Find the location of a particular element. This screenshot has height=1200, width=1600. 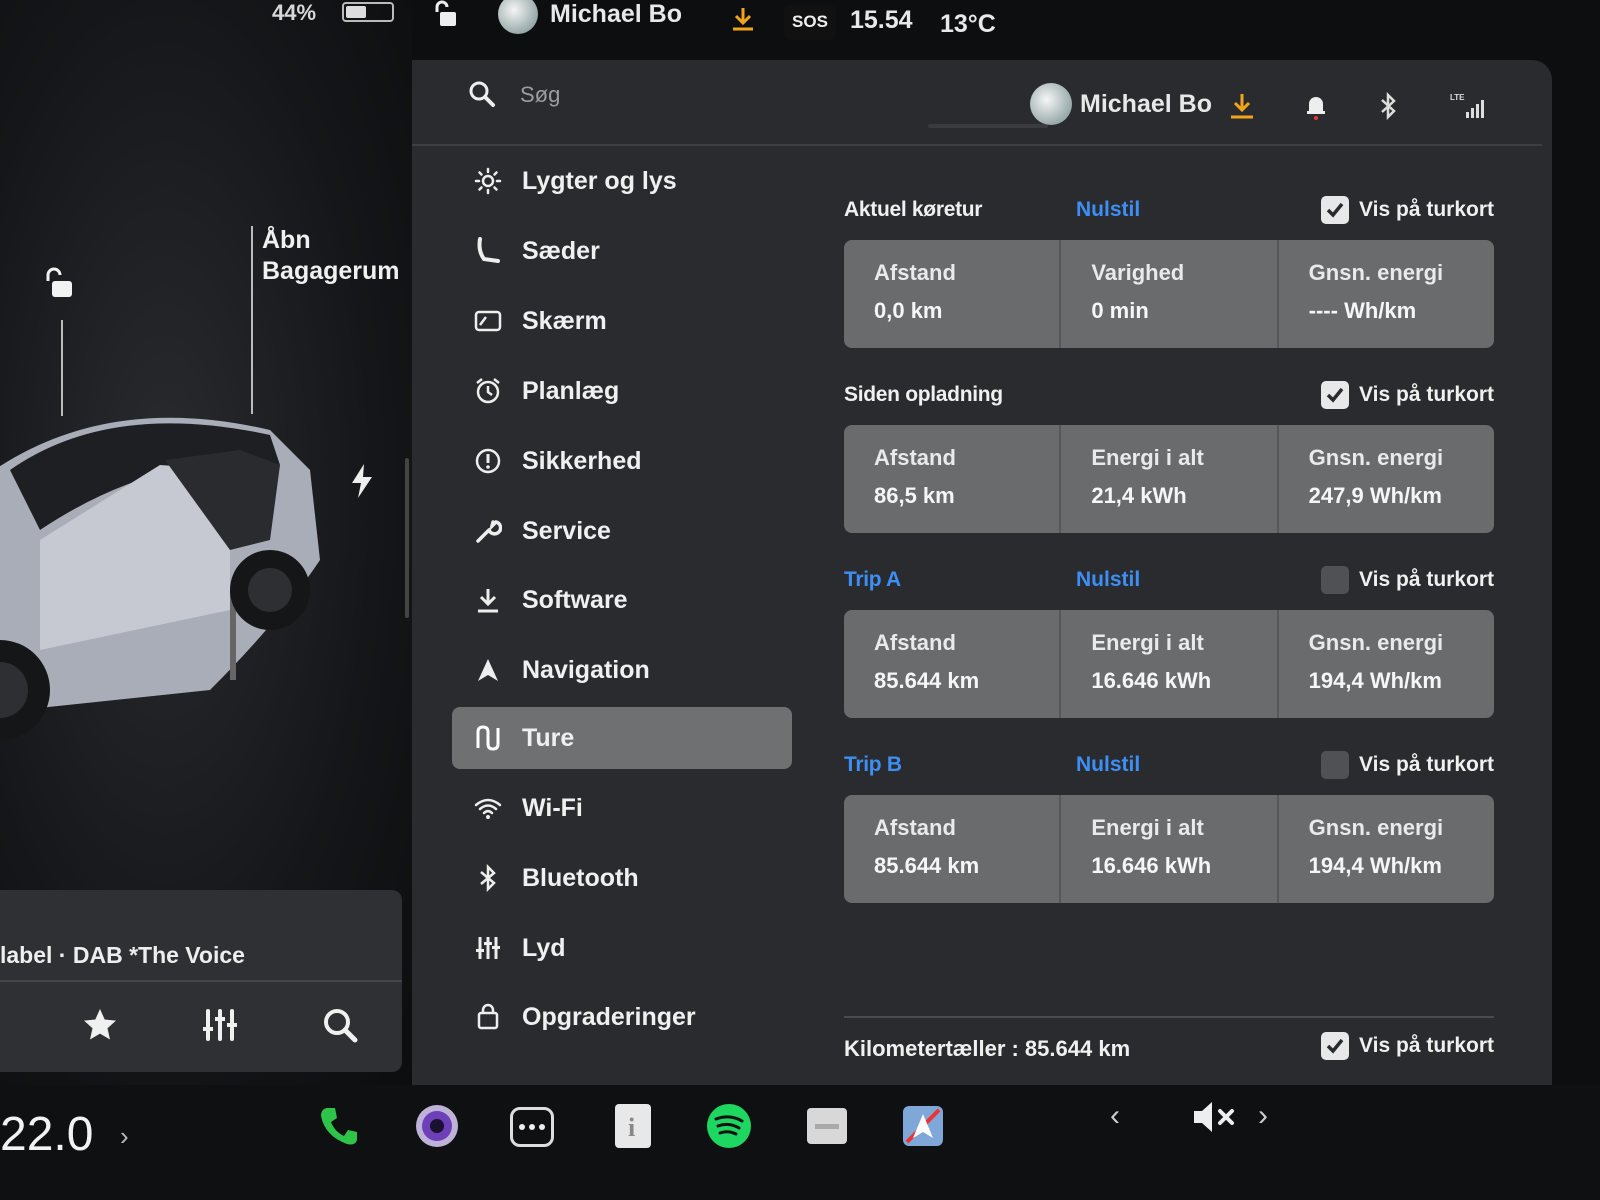

trip-stat: Gnsn. energi ---- Wh/km is located at coordinates (1386, 294).